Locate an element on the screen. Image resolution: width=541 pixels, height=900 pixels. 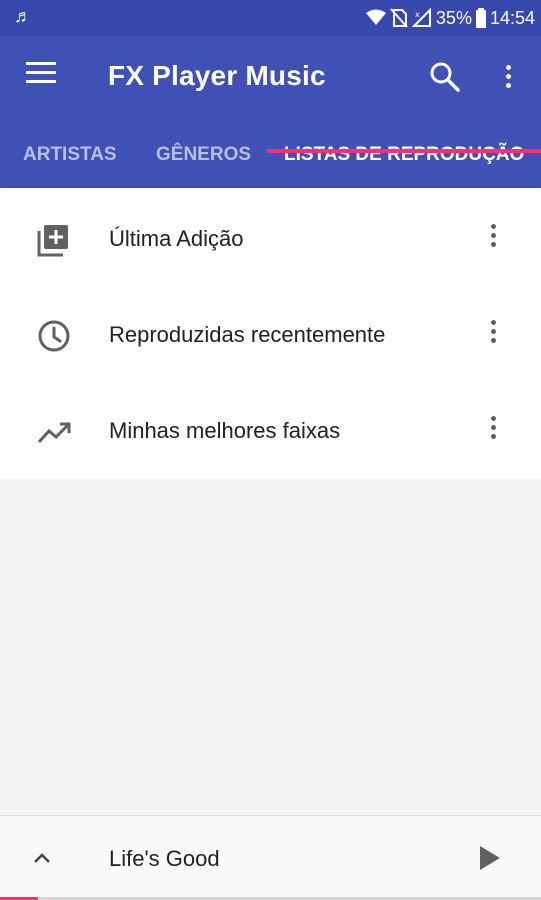
clock-time: 14:54 is located at coordinates (512, 17).